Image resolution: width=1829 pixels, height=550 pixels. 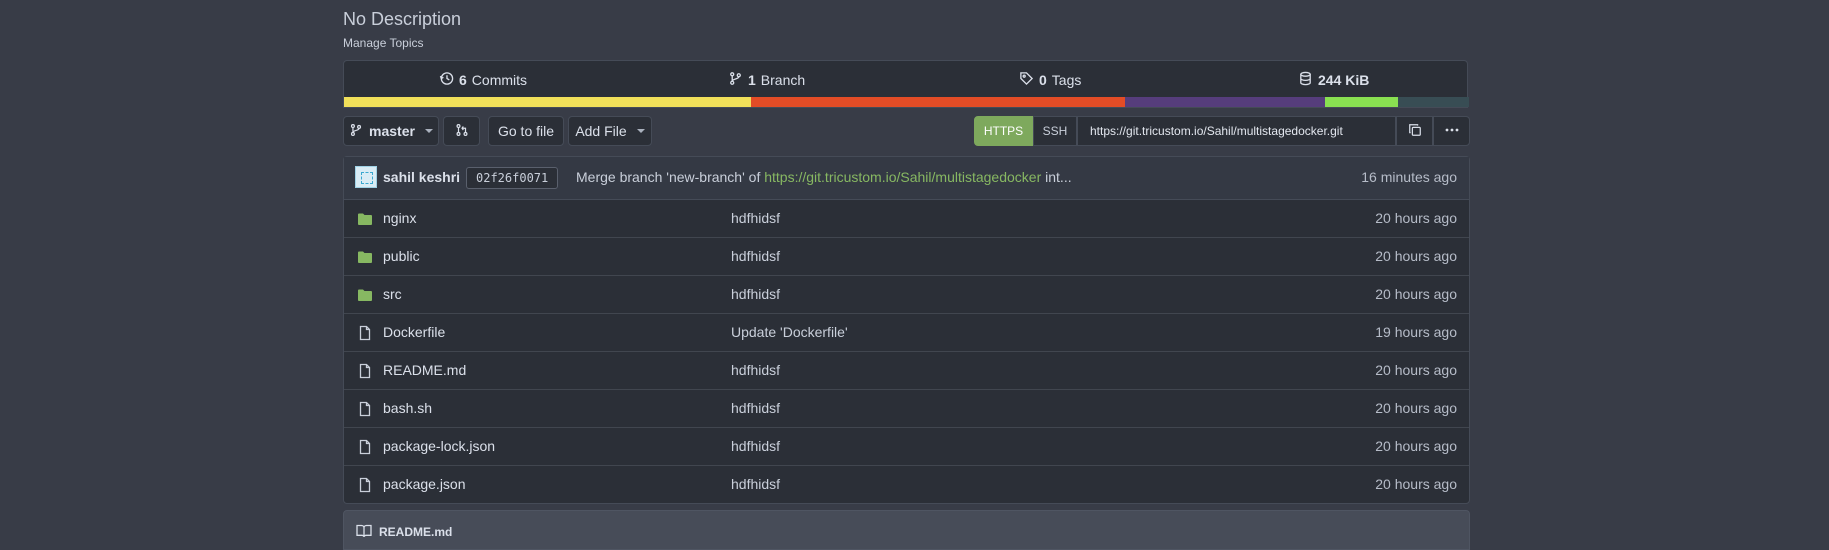 What do you see at coordinates (1344, 79) in the screenshot?
I see `repo-size: 244 KiB` at bounding box center [1344, 79].